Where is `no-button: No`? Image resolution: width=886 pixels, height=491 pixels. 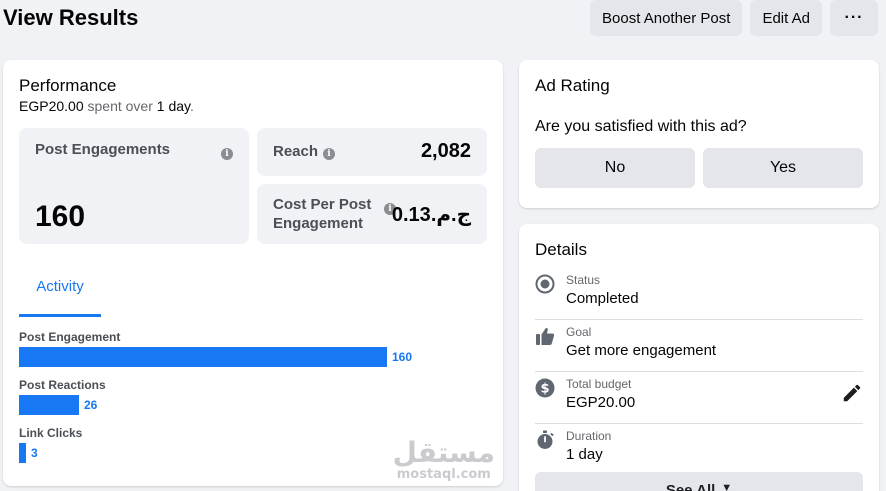 no-button: No is located at coordinates (615, 168).